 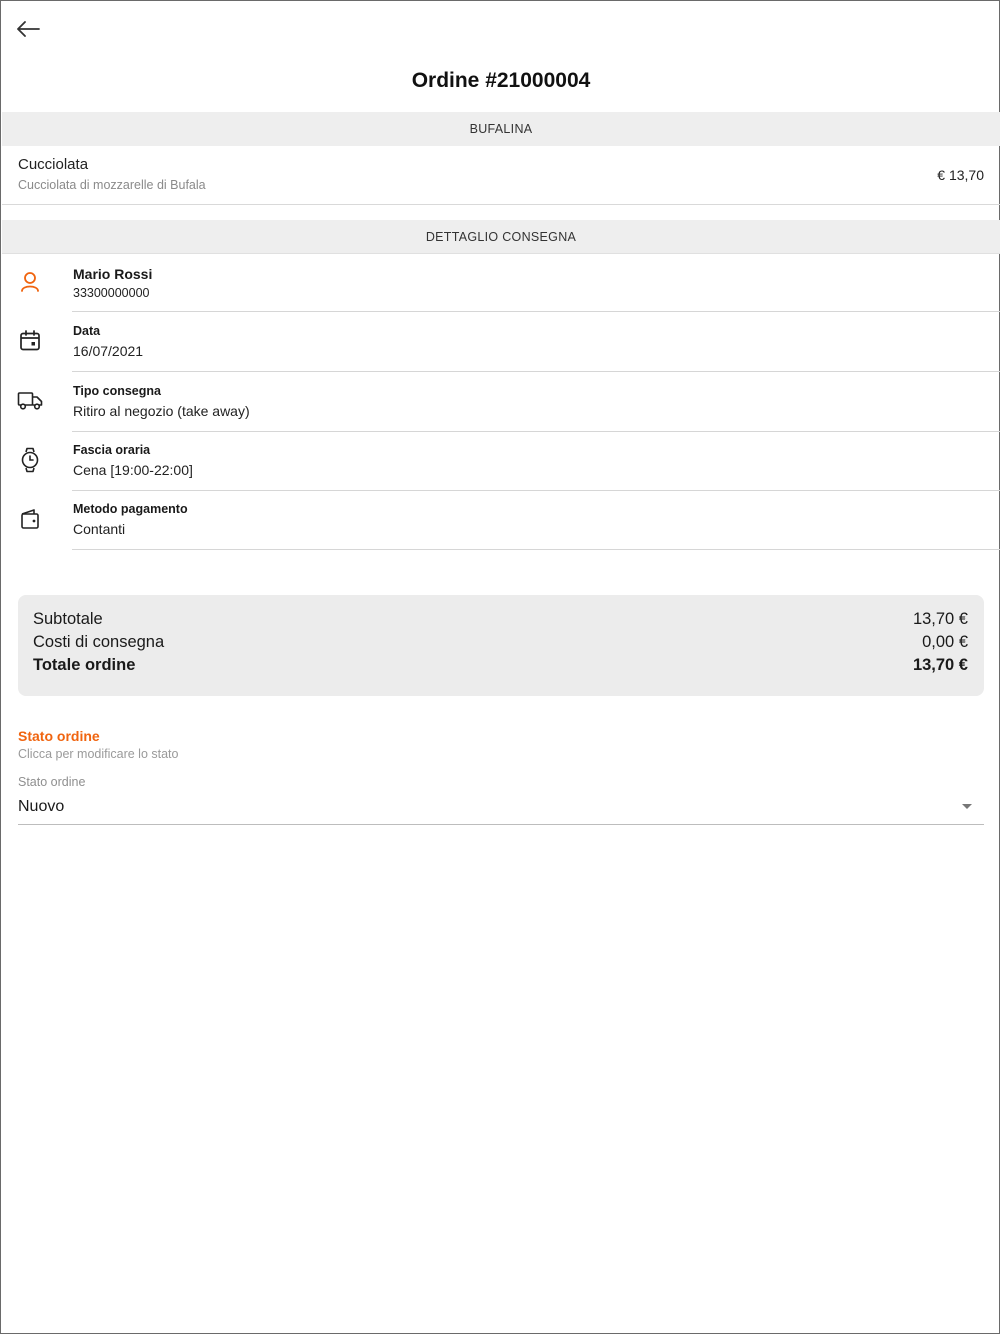 What do you see at coordinates (87, 331) in the screenshot?
I see `date-label: Data` at bounding box center [87, 331].